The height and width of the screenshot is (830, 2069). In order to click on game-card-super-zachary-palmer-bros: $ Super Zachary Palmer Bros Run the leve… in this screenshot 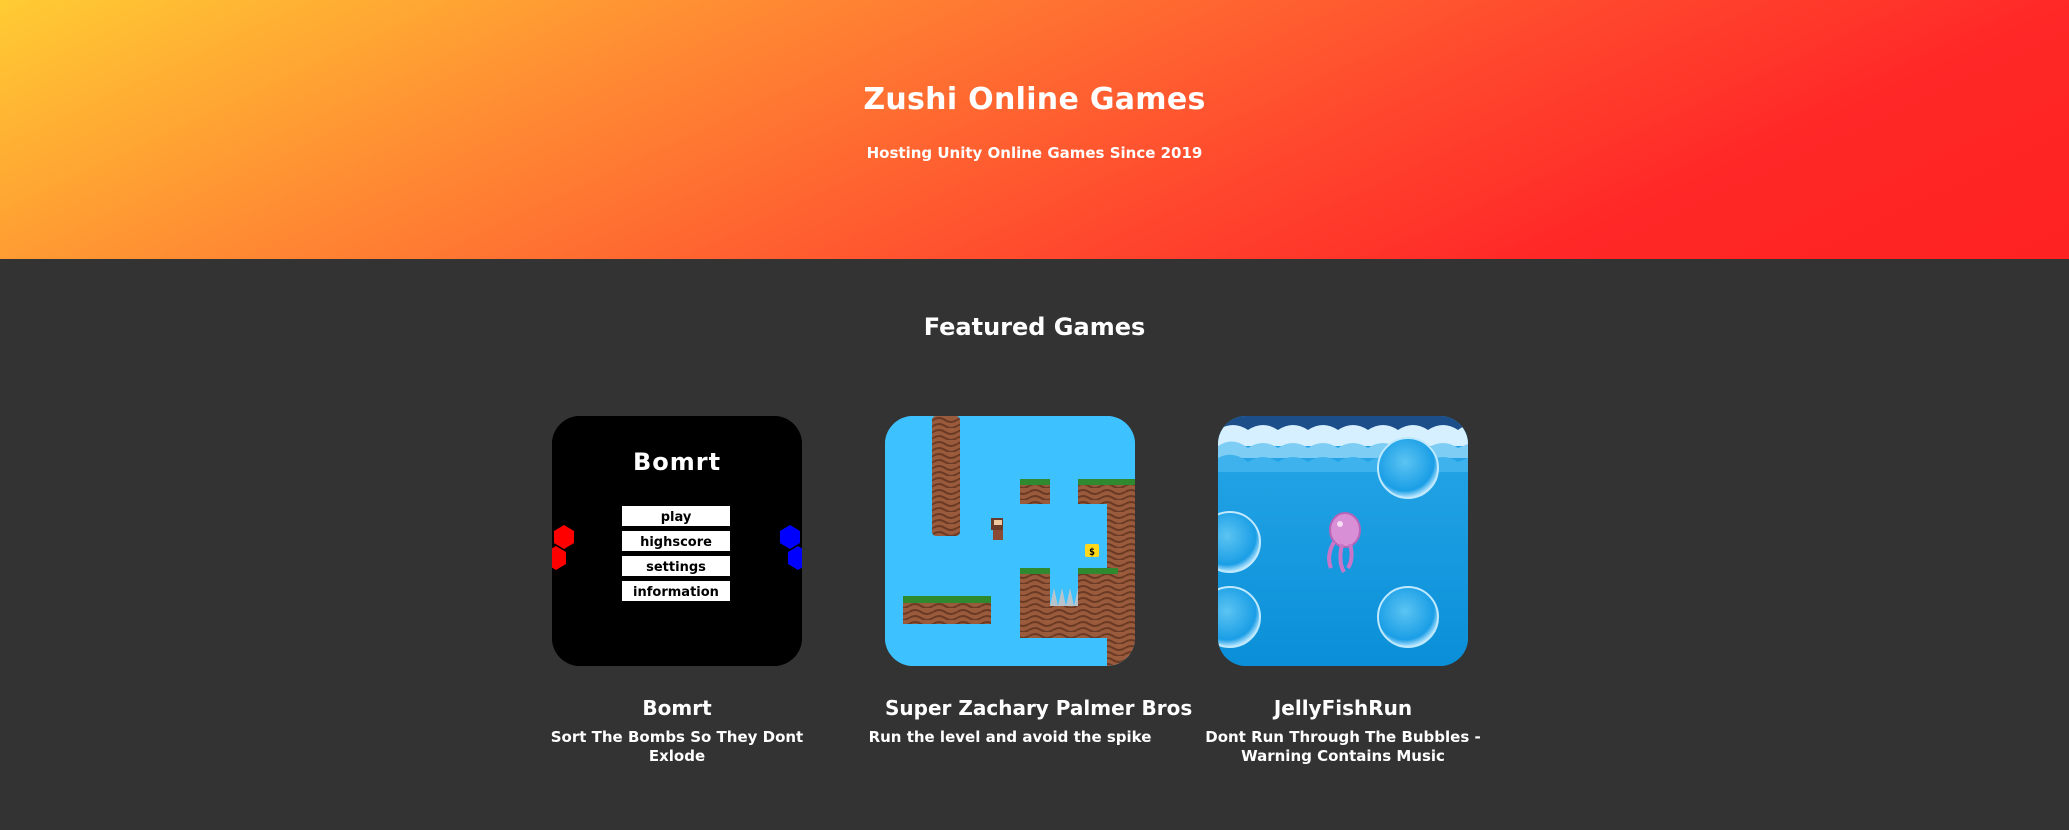, I will do `click(1030, 581)`.